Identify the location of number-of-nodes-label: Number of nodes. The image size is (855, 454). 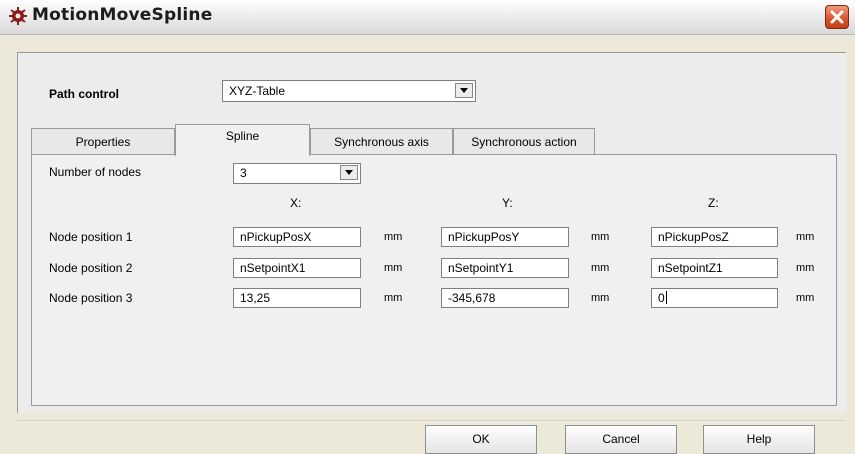
(95, 172).